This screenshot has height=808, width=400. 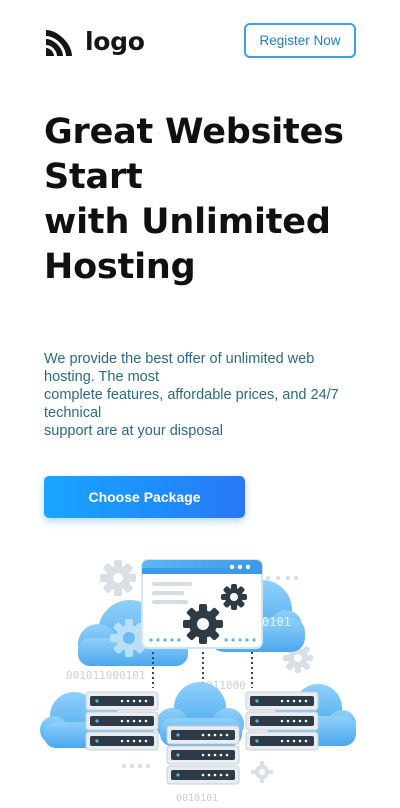 What do you see at coordinates (105, 675) in the screenshot?
I see `binary-text: 001011000101` at bounding box center [105, 675].